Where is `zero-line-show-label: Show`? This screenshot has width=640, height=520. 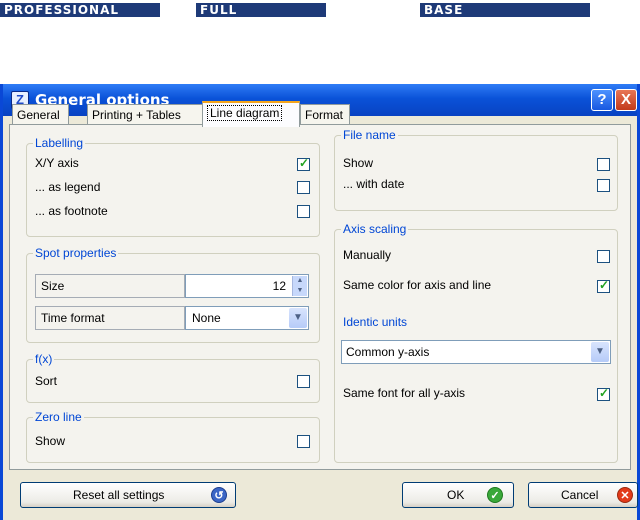
zero-line-show-label: Show is located at coordinates (50, 441).